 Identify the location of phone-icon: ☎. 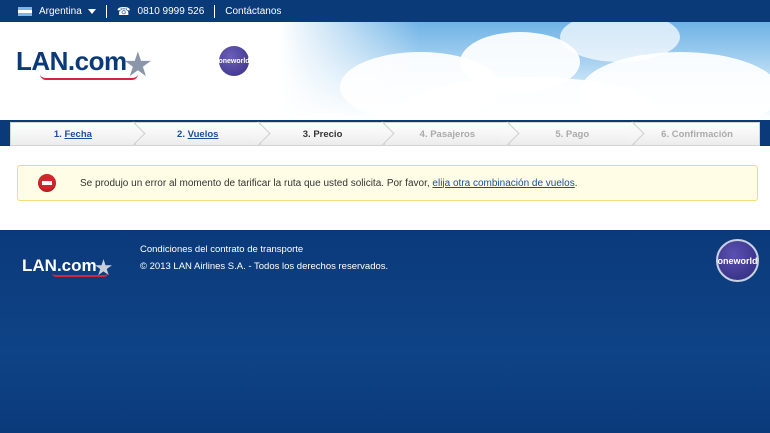
(123, 11).